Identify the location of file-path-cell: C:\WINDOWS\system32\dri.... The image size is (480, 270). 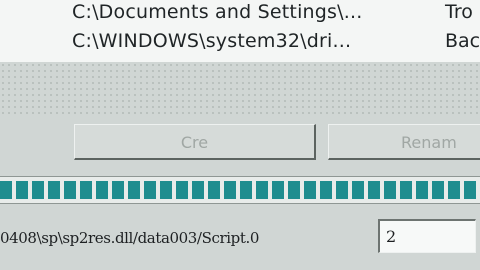
(212, 41).